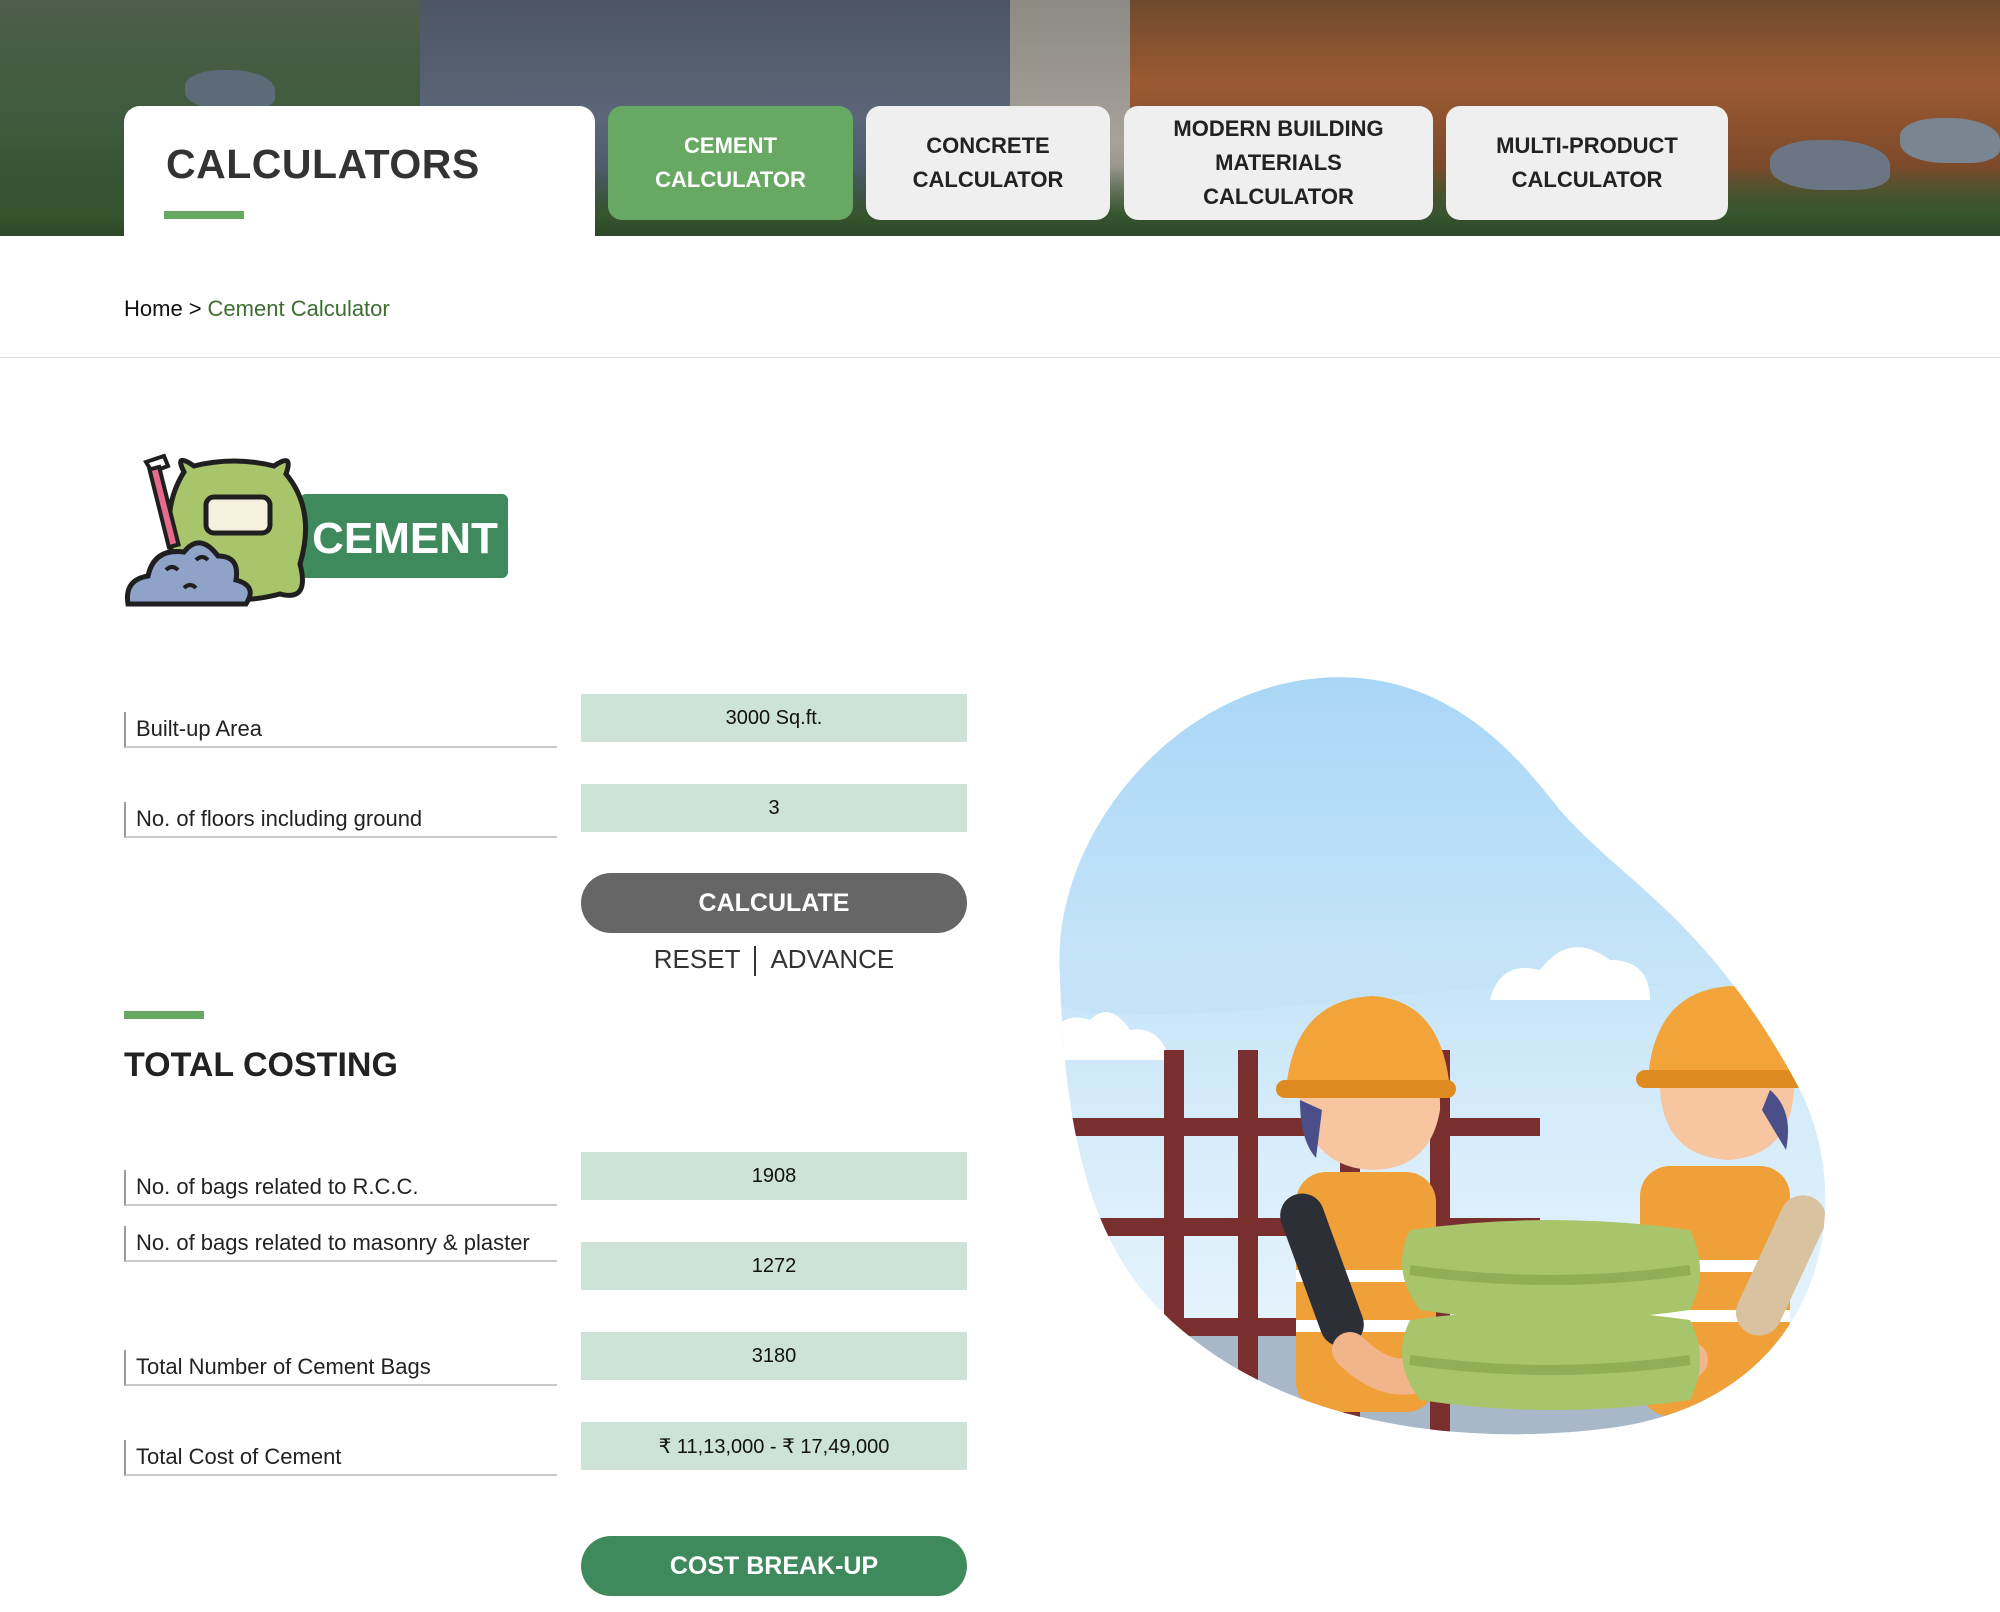 The height and width of the screenshot is (1612, 2000). Describe the element at coordinates (1000, 357) in the screenshot. I see `header-divider` at that location.